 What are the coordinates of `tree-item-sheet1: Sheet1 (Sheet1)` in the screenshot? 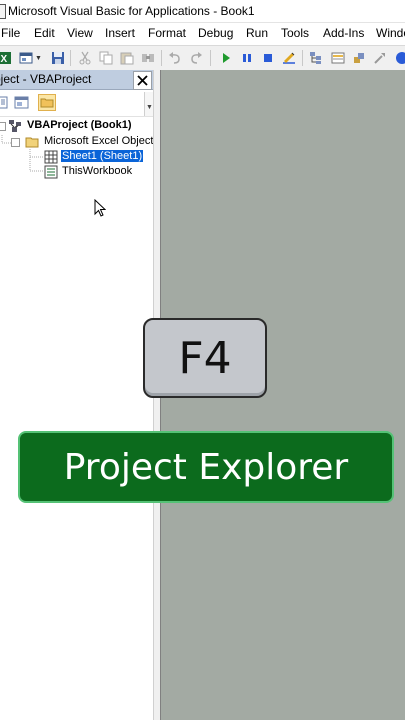 It's located at (102, 156).